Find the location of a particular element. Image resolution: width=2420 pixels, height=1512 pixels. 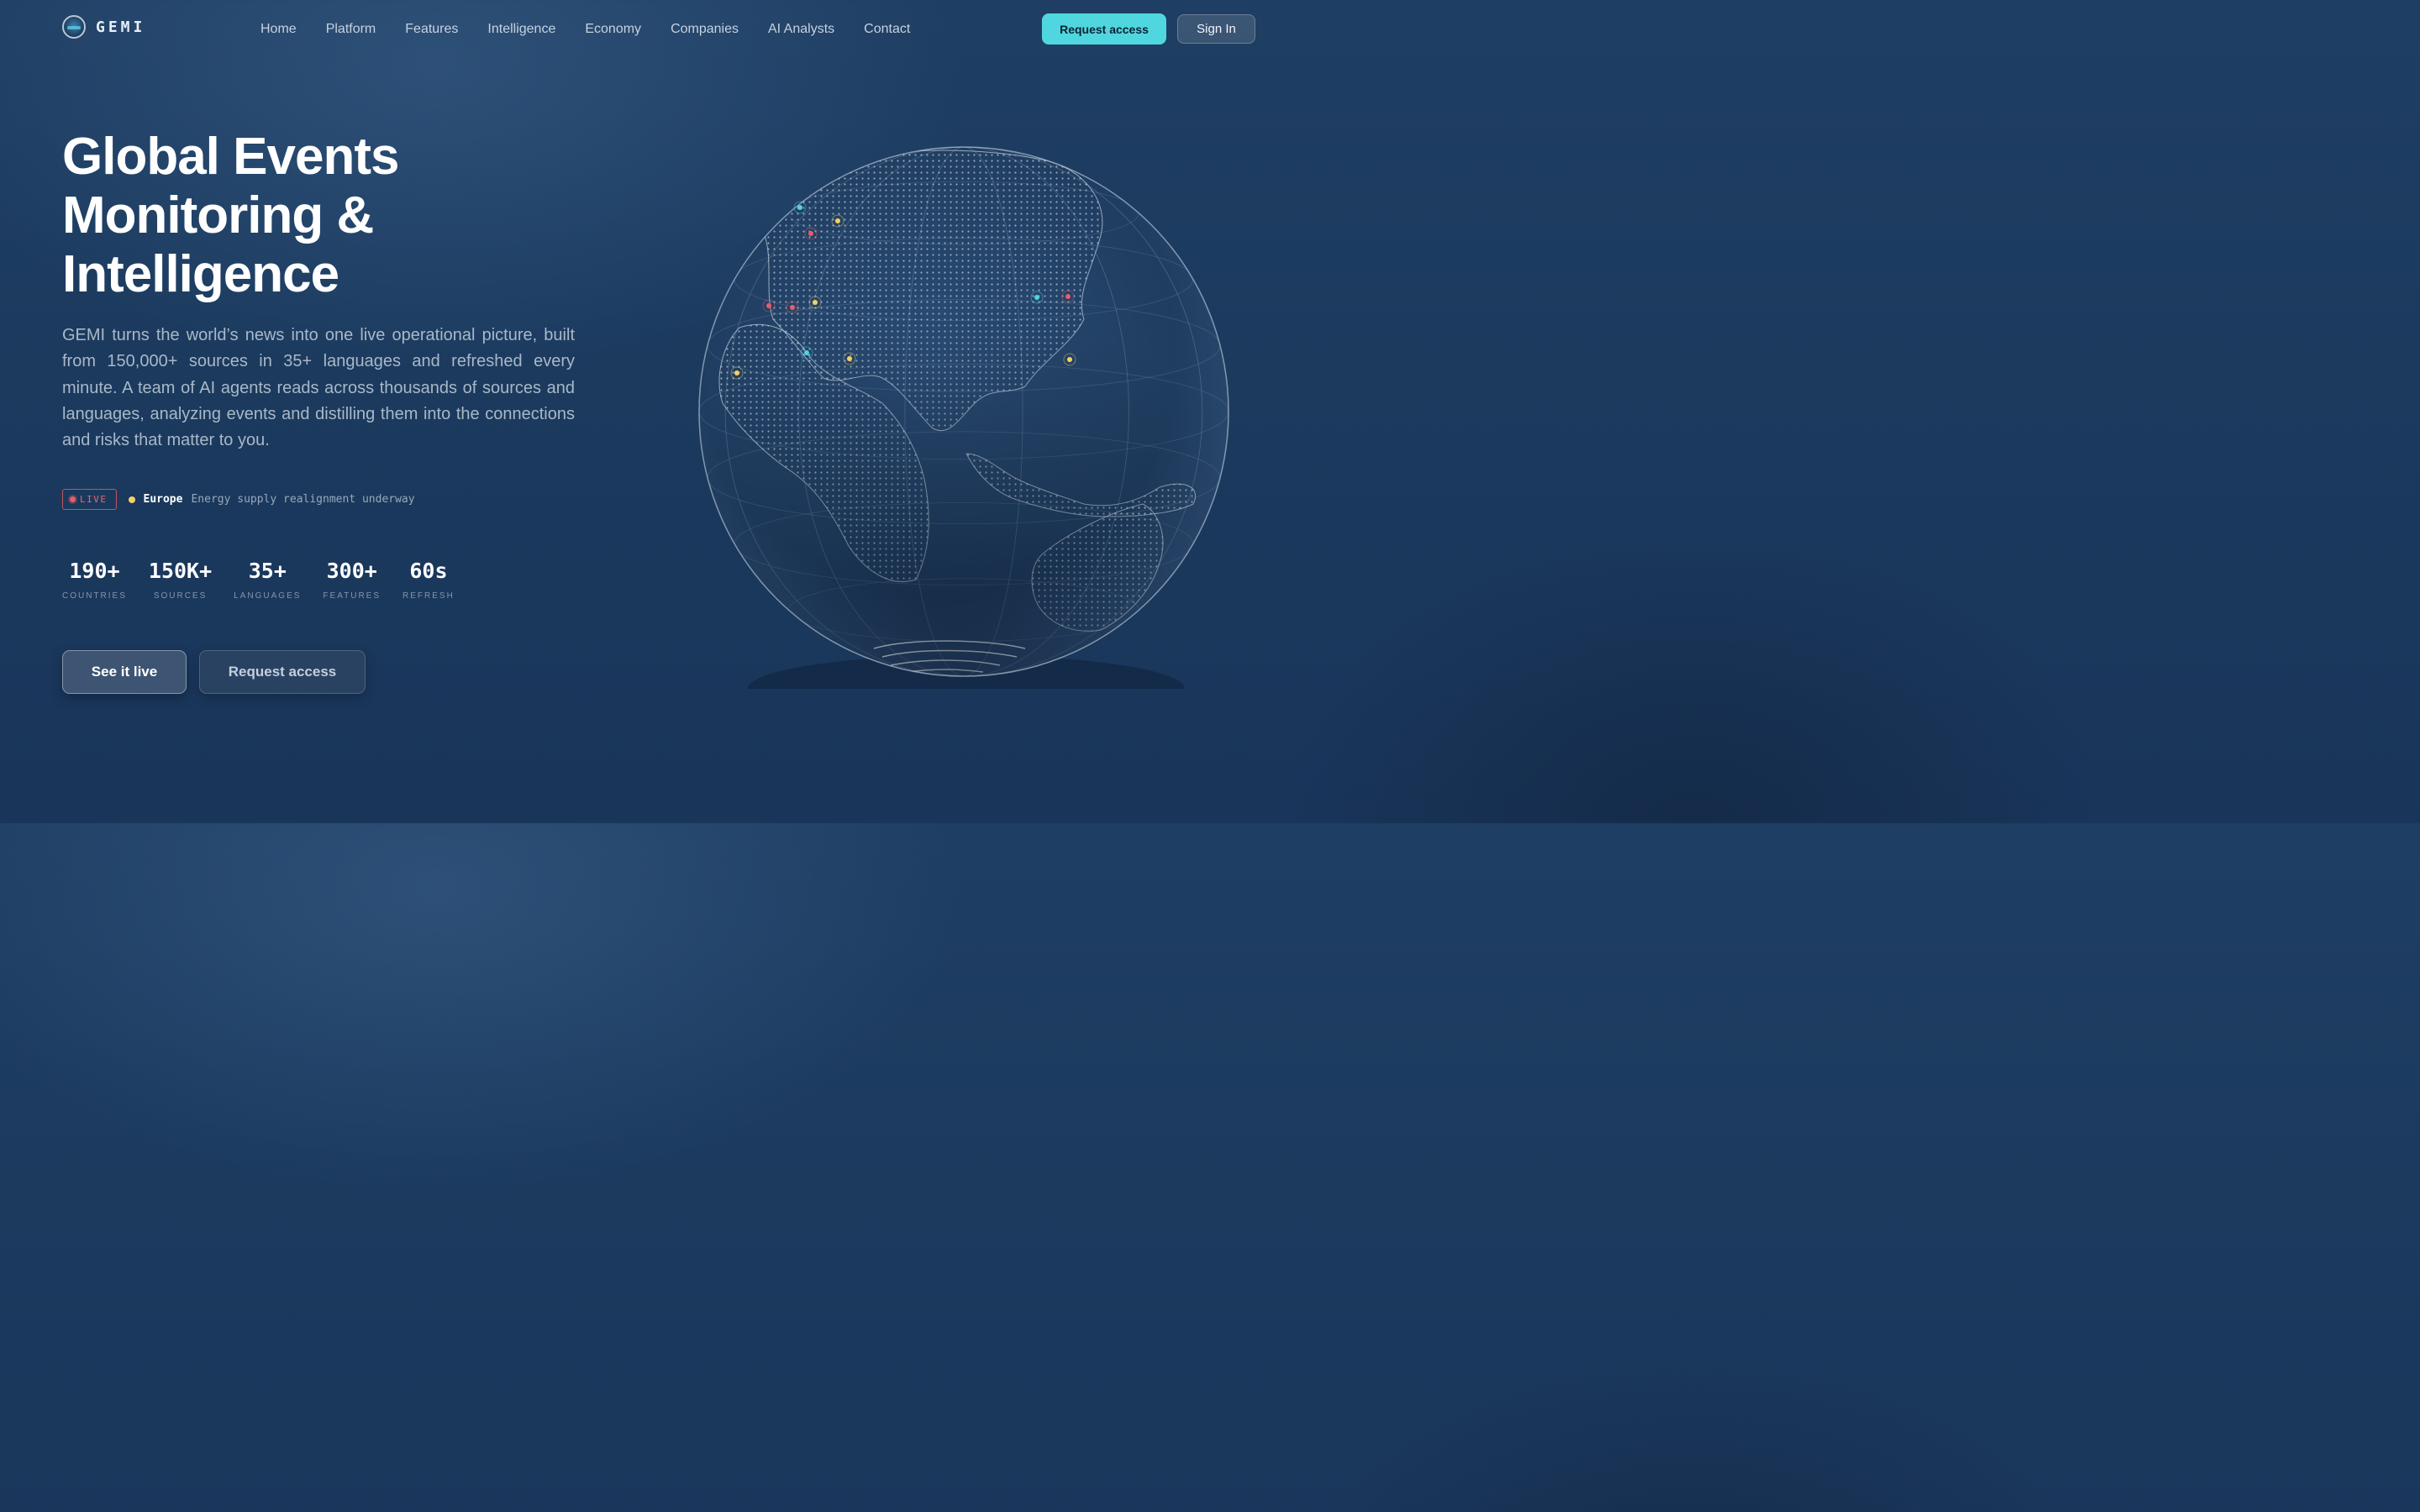

stat-value: 35+ is located at coordinates (268, 571).